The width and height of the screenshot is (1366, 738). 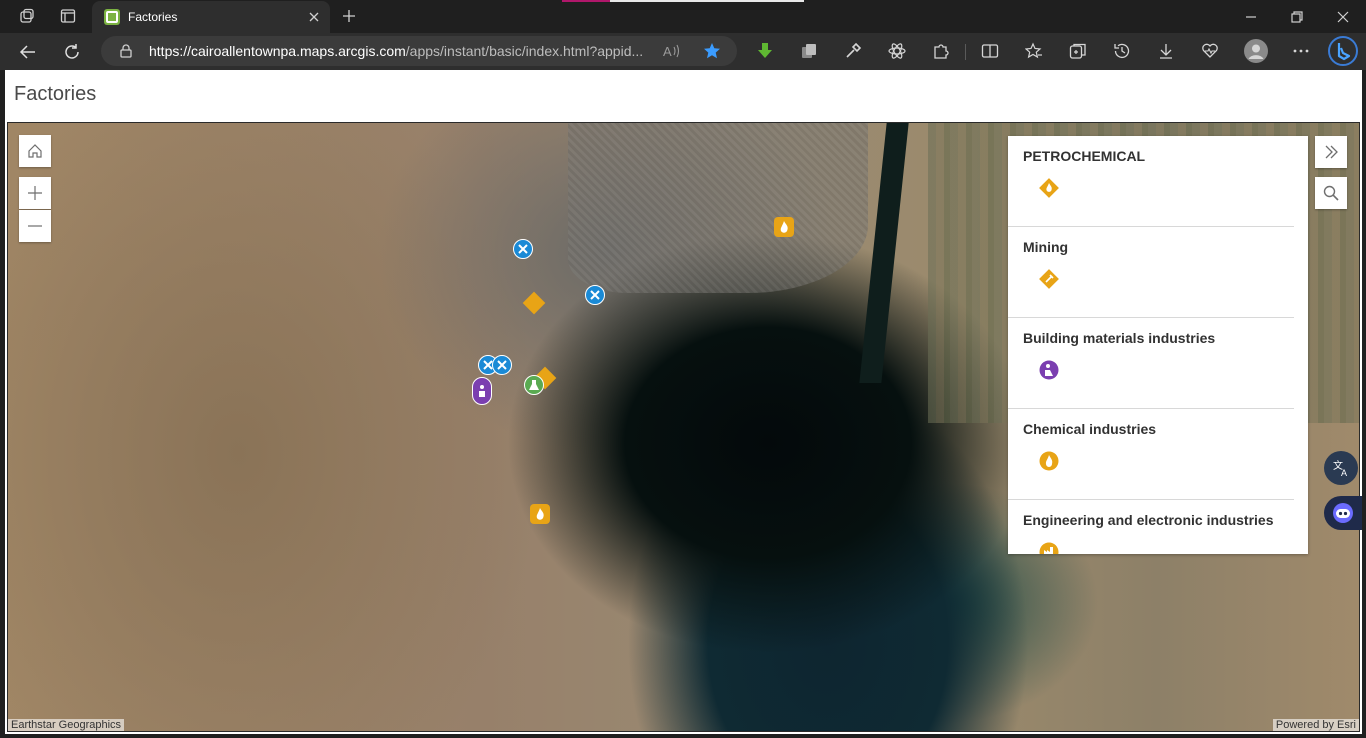 I want to click on collections-ext-icon, so click(x=809, y=51).